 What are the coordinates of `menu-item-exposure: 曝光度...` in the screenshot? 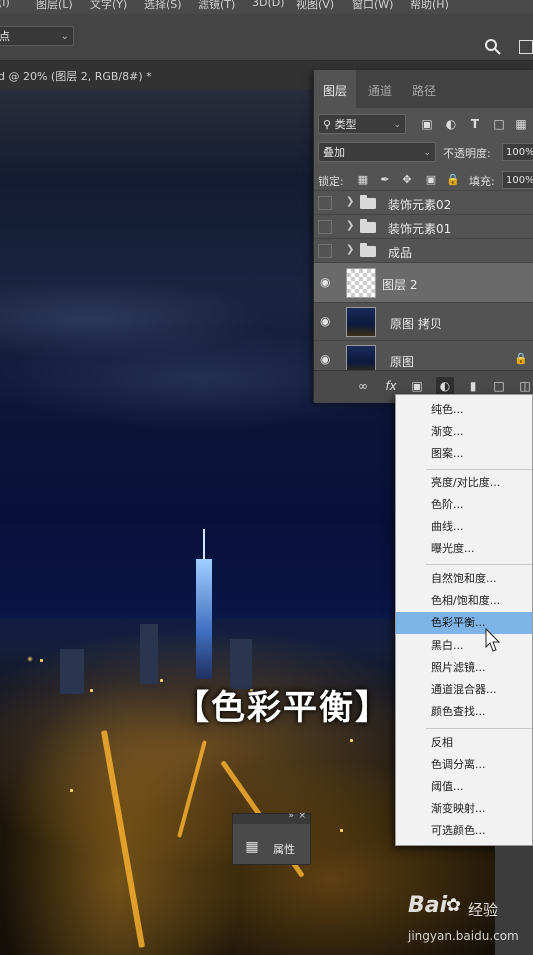 It's located at (464, 549).